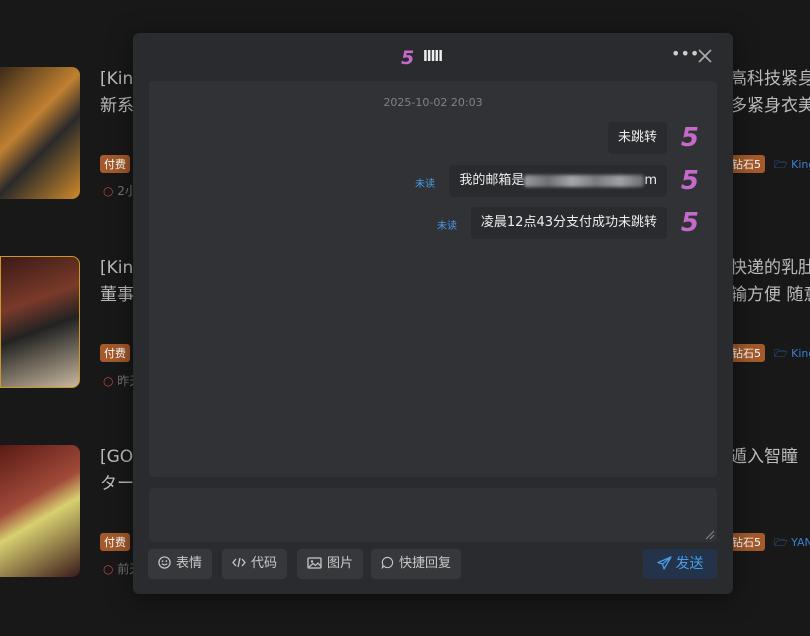  I want to click on article-title-right: 高科技紧身, so click(770, 79).